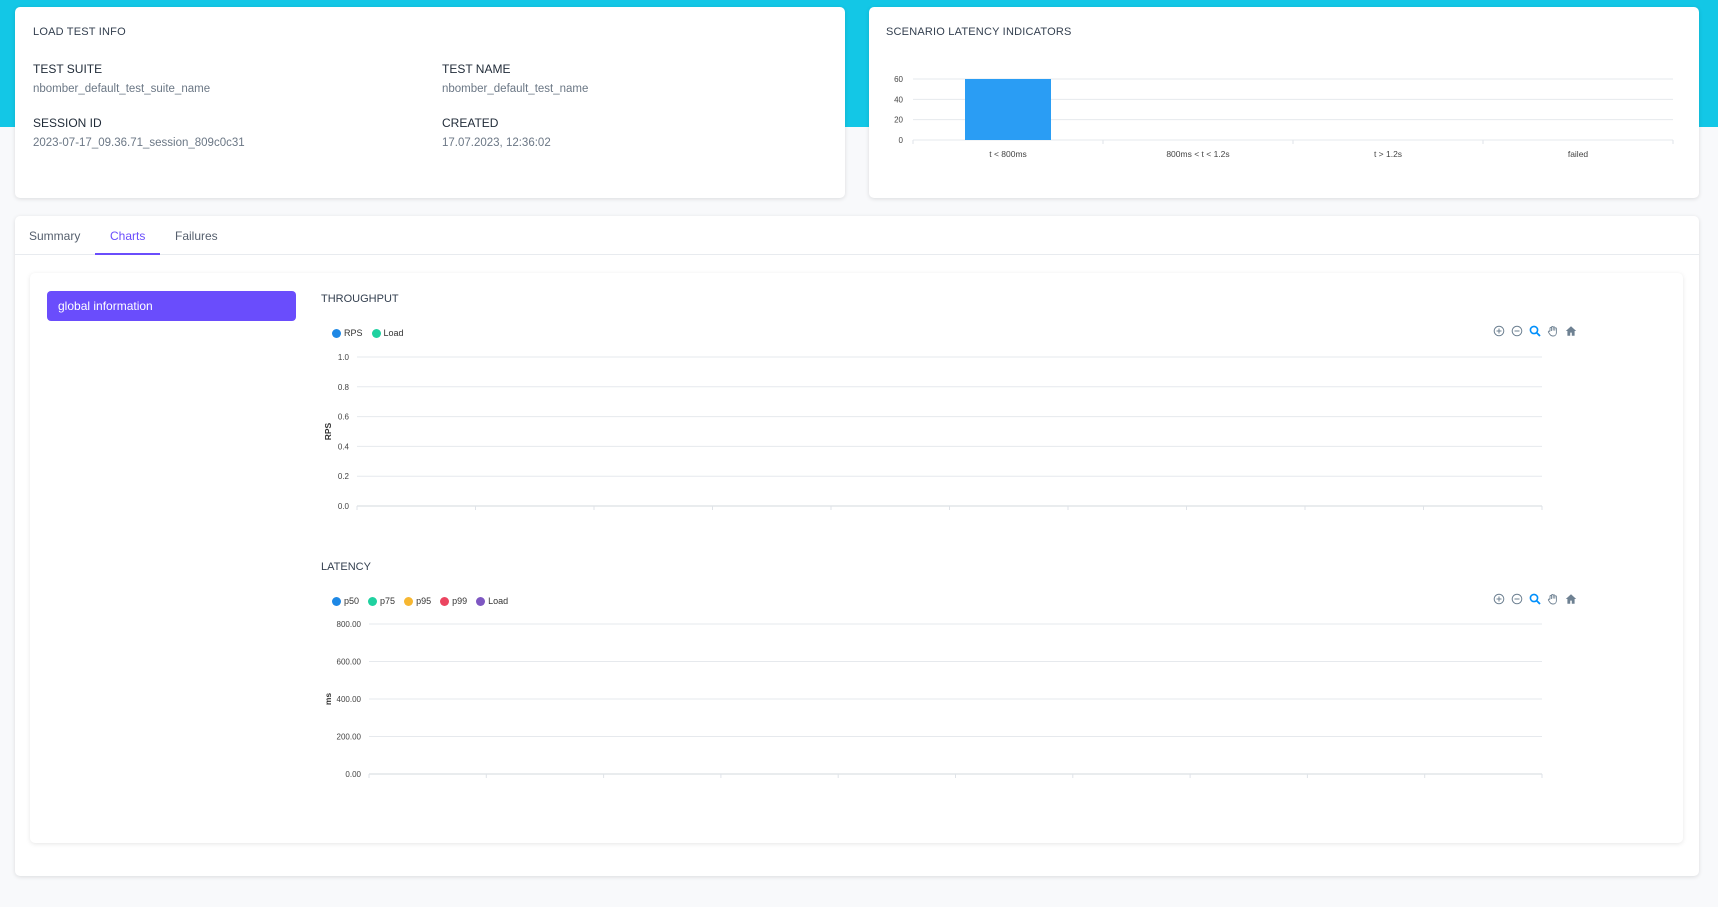 The height and width of the screenshot is (907, 1718). I want to click on y-tick-label: 20, so click(898, 120).